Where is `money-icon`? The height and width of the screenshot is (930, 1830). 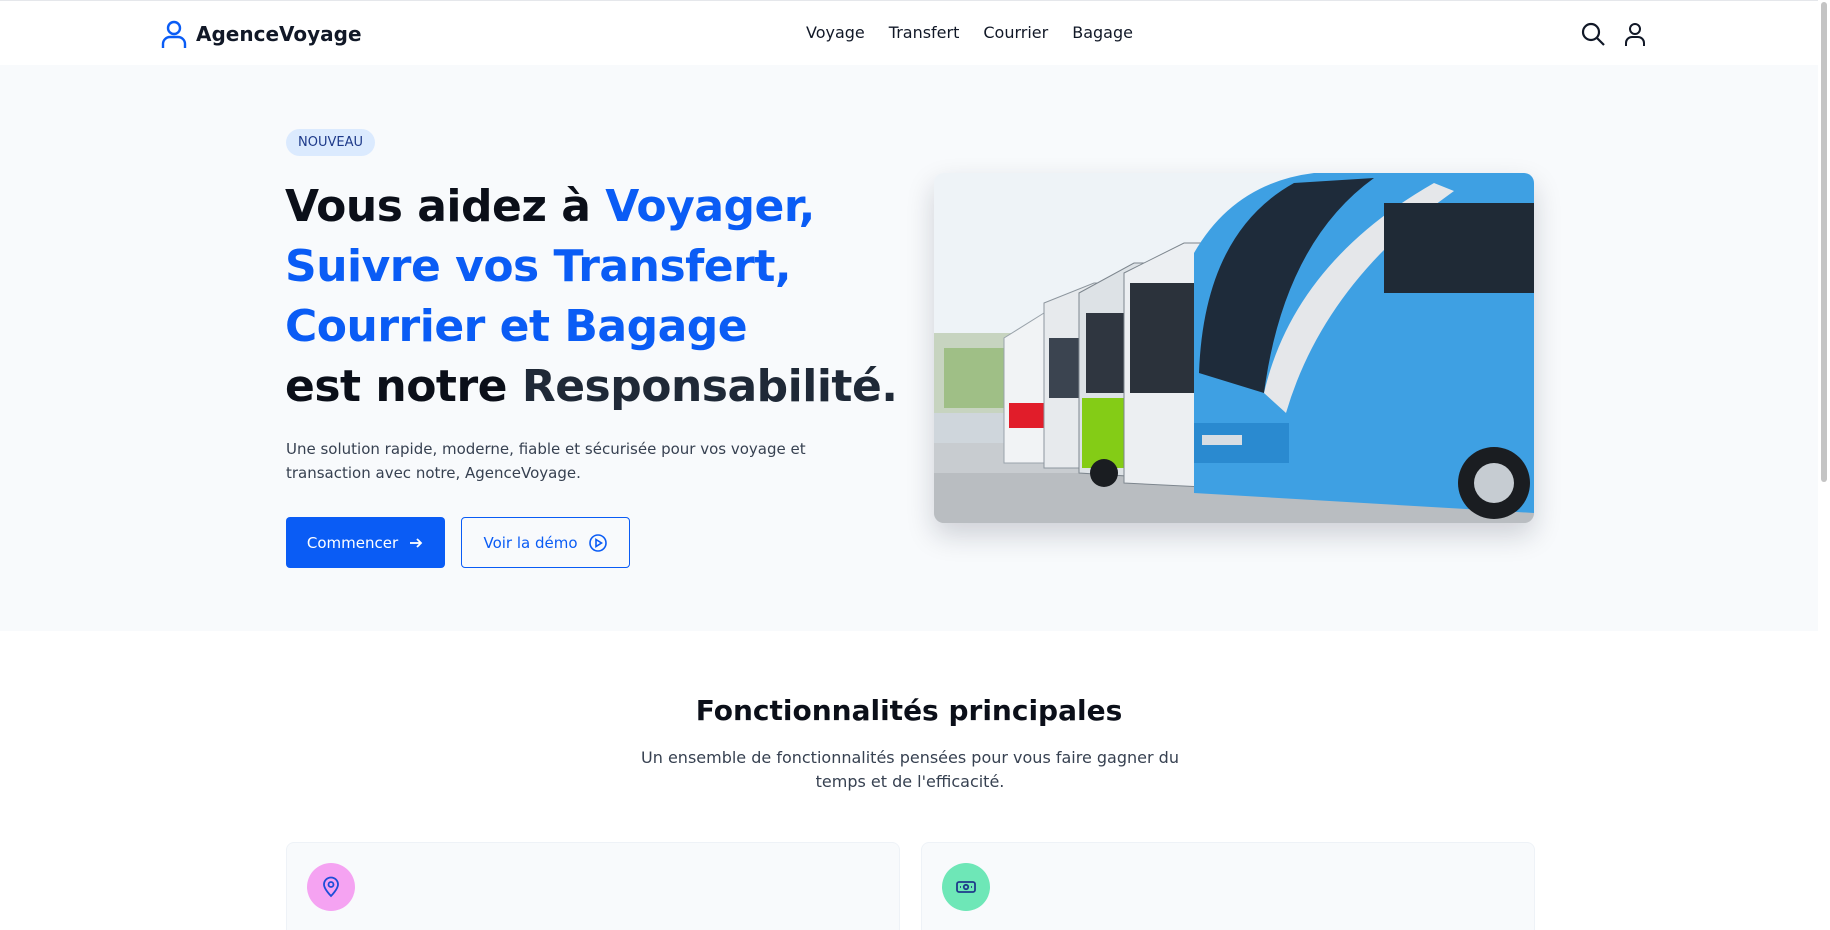
money-icon is located at coordinates (966, 887).